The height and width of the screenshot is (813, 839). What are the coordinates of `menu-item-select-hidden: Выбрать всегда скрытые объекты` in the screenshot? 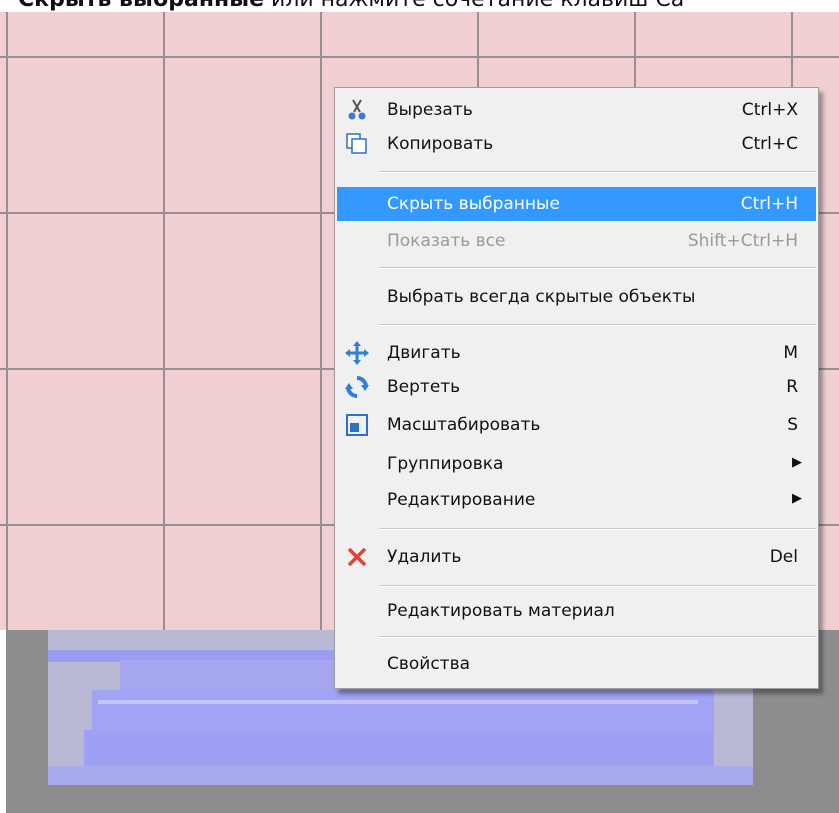 It's located at (576, 297).